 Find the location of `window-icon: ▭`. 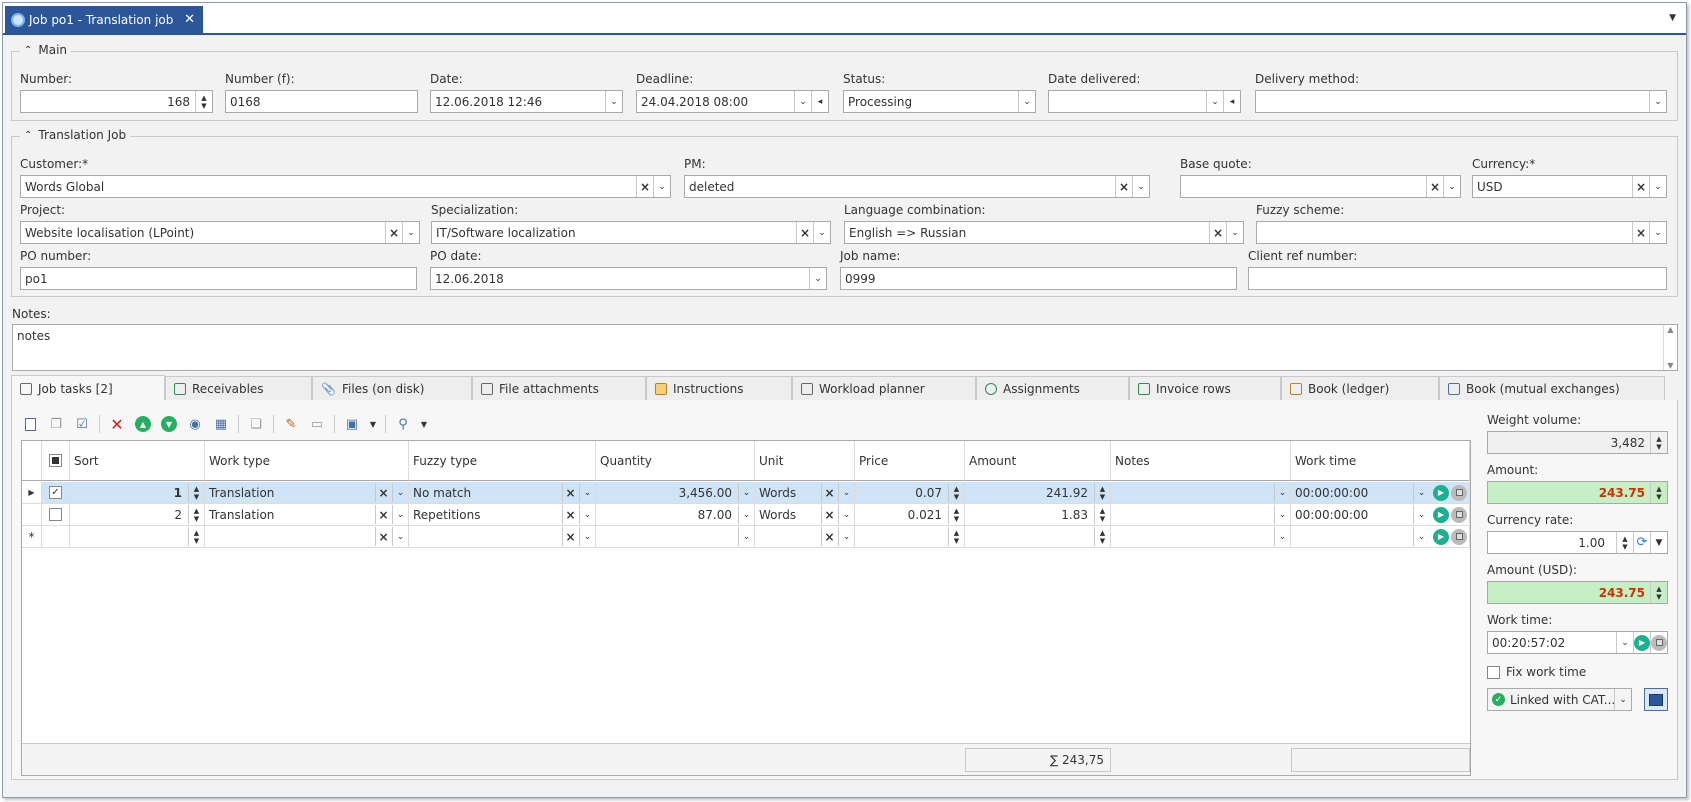

window-icon: ▭ is located at coordinates (317, 424).